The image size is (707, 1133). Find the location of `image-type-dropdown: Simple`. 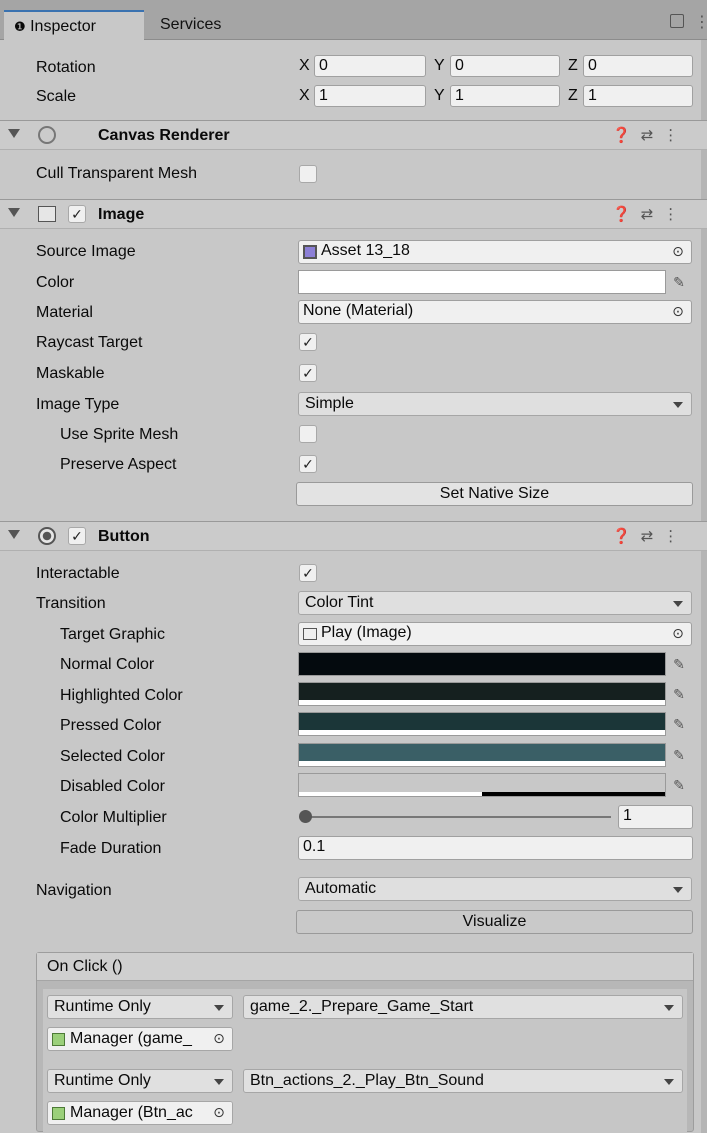

image-type-dropdown: Simple is located at coordinates (495, 404).